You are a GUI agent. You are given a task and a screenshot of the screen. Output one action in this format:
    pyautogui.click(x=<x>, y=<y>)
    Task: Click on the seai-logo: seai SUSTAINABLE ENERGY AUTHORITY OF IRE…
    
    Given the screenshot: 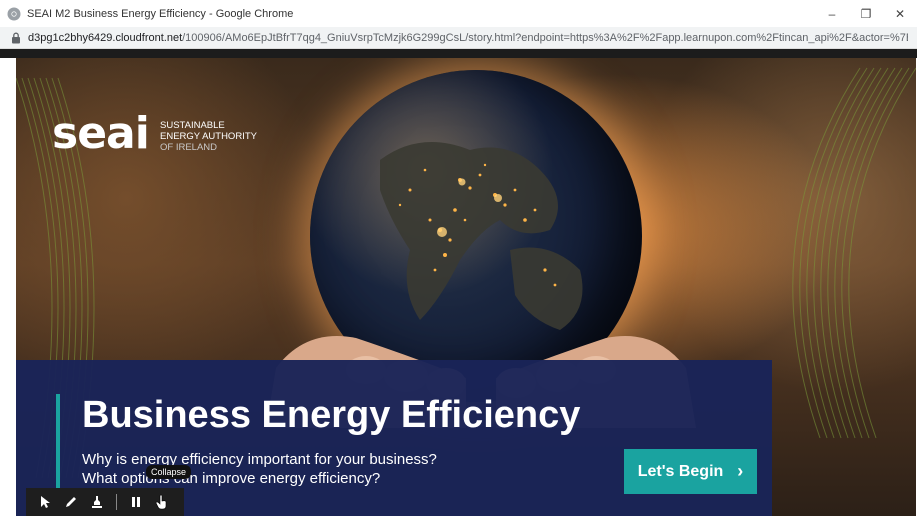 What is the action you would take?
    pyautogui.click(x=154, y=136)
    